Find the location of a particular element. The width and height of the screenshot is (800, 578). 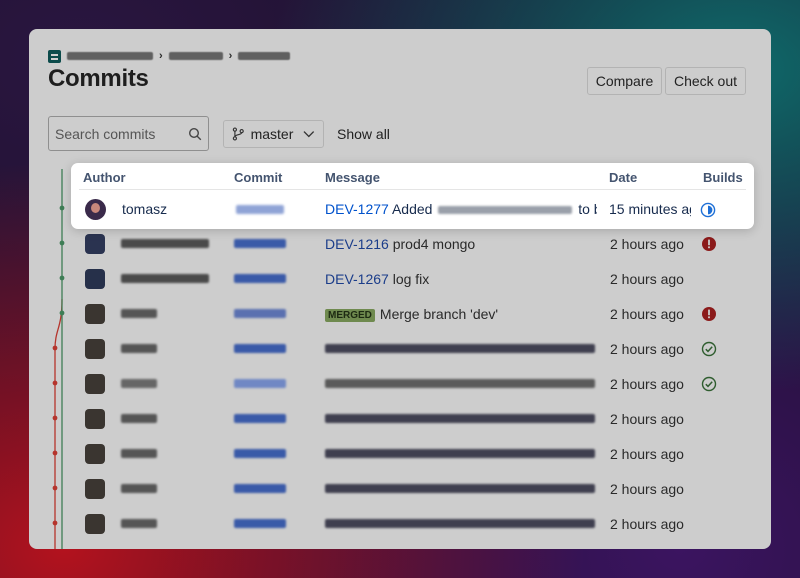

compare-button: Compare is located at coordinates (624, 81).